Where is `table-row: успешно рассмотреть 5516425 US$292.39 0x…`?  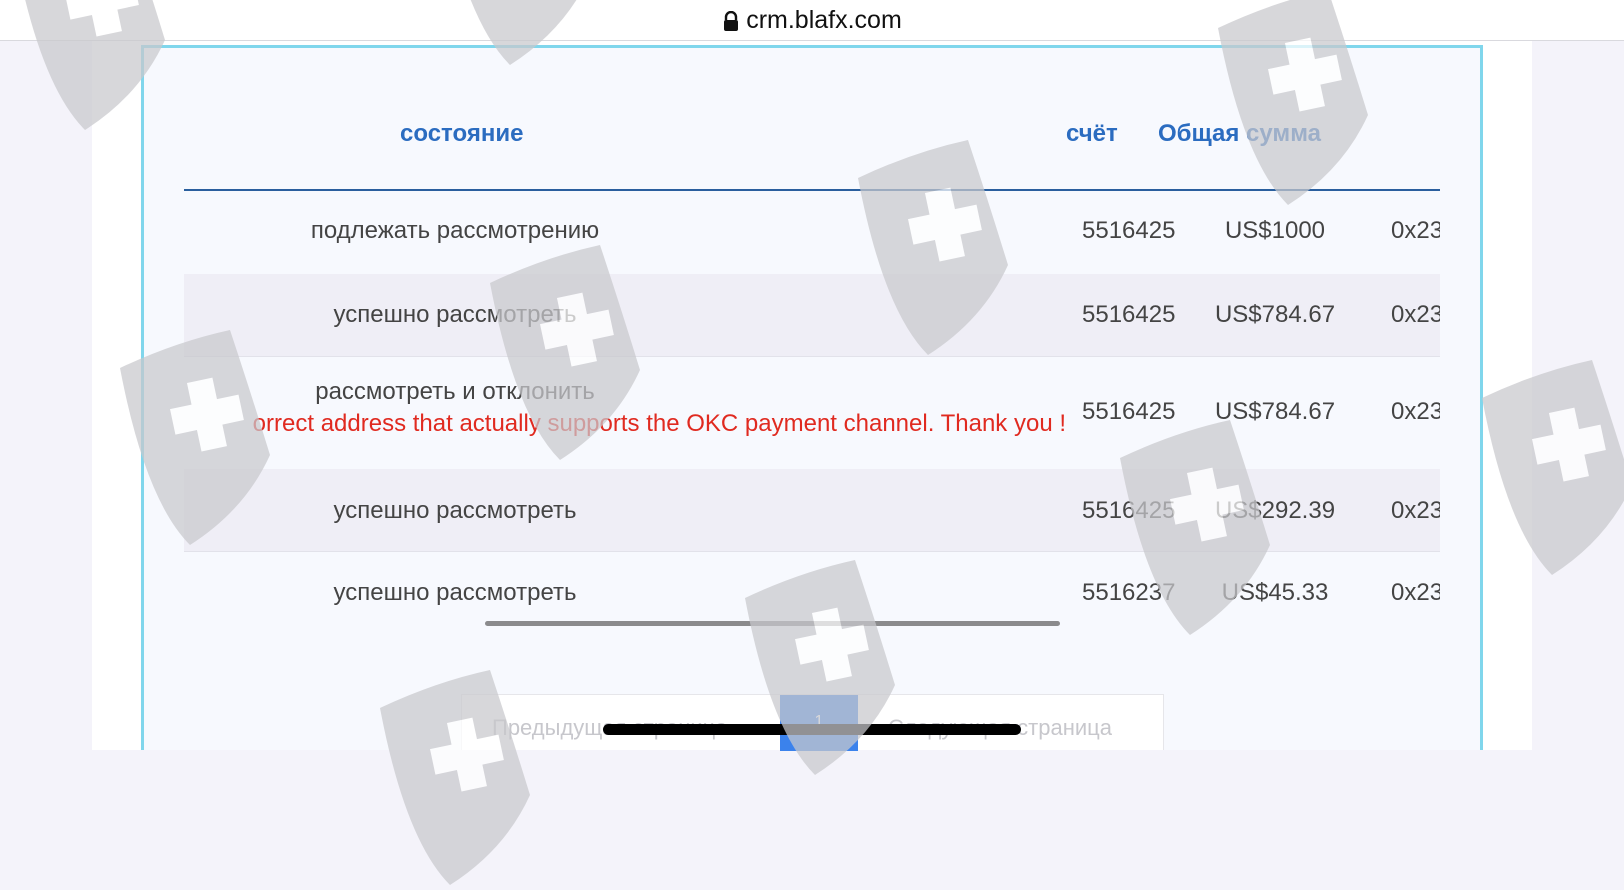
table-row: успешно рассмотреть 5516425 US$292.39 0x… is located at coordinates (812, 510).